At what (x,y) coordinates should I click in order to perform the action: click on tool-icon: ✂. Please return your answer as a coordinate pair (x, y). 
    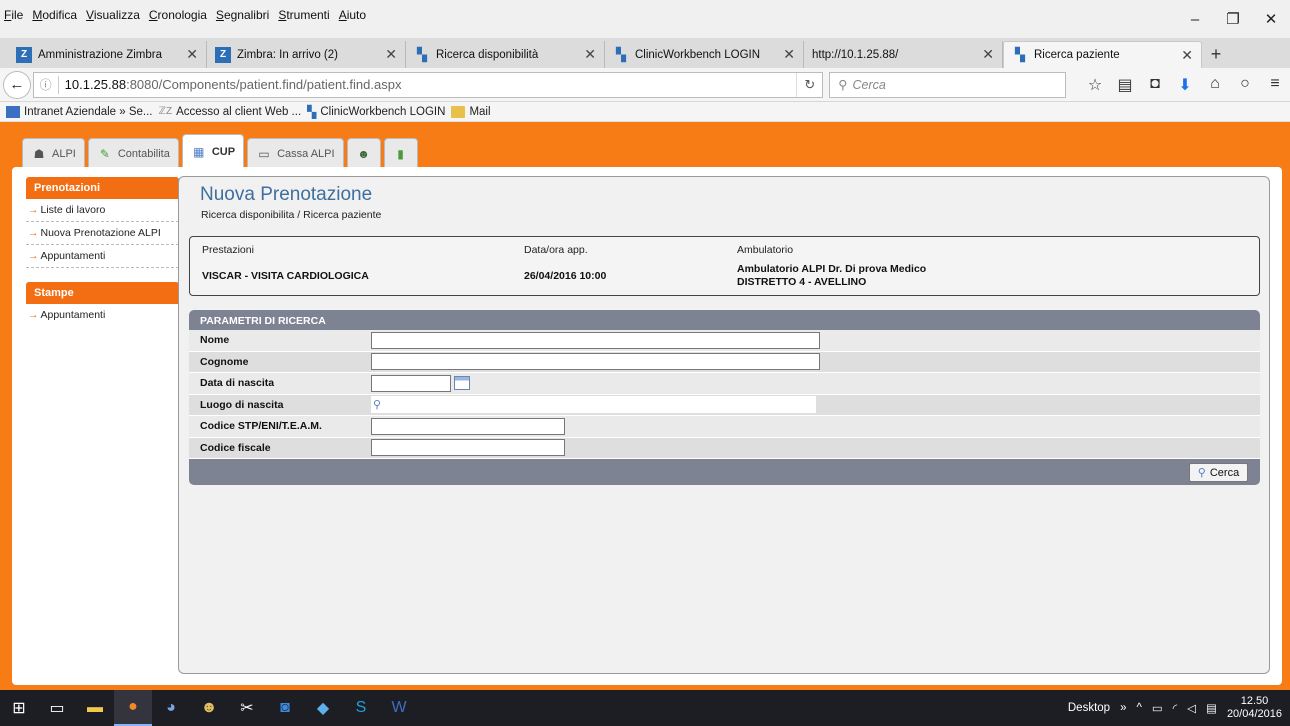
    Looking at the image, I should click on (247, 708).